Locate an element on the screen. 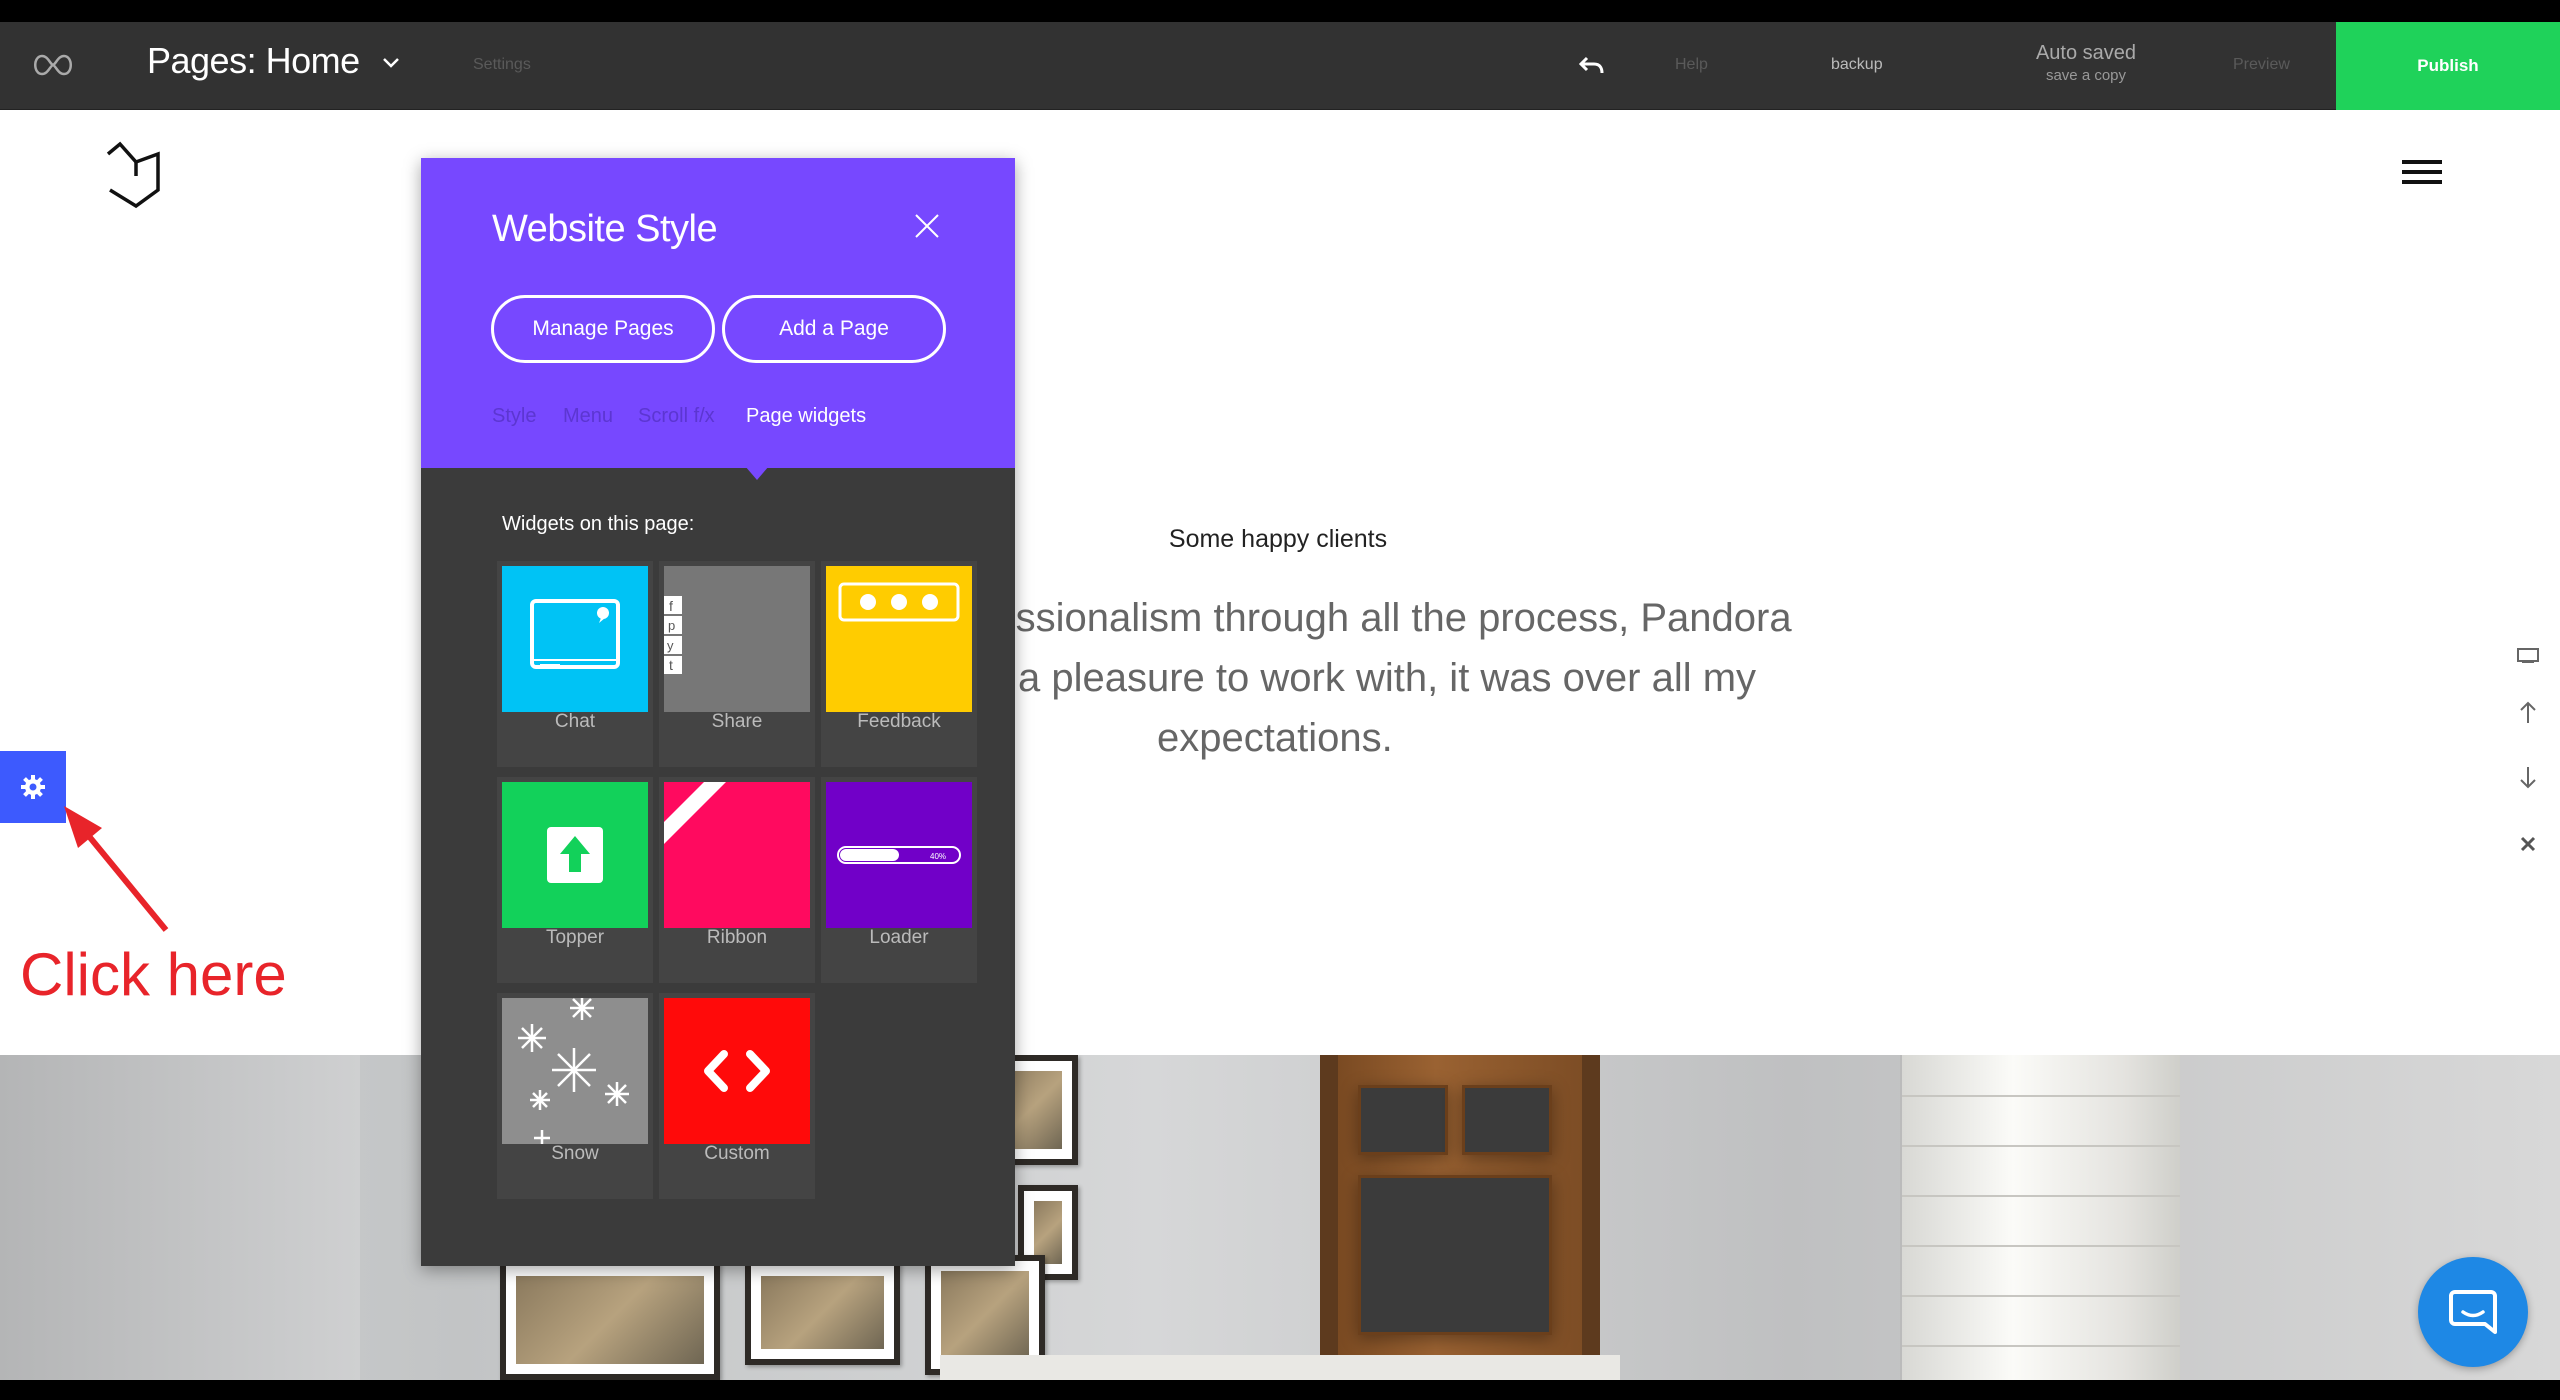  save-copy-link: save a copy is located at coordinates (2086, 75).